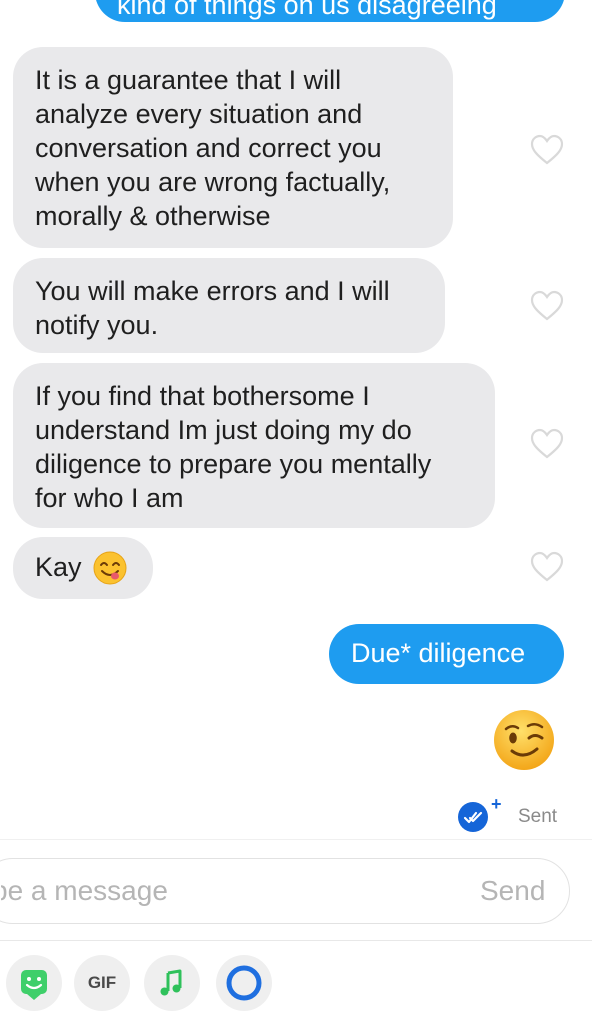 The width and height of the screenshot is (592, 1022). What do you see at coordinates (512, 891) in the screenshot?
I see `send-button: Send` at bounding box center [512, 891].